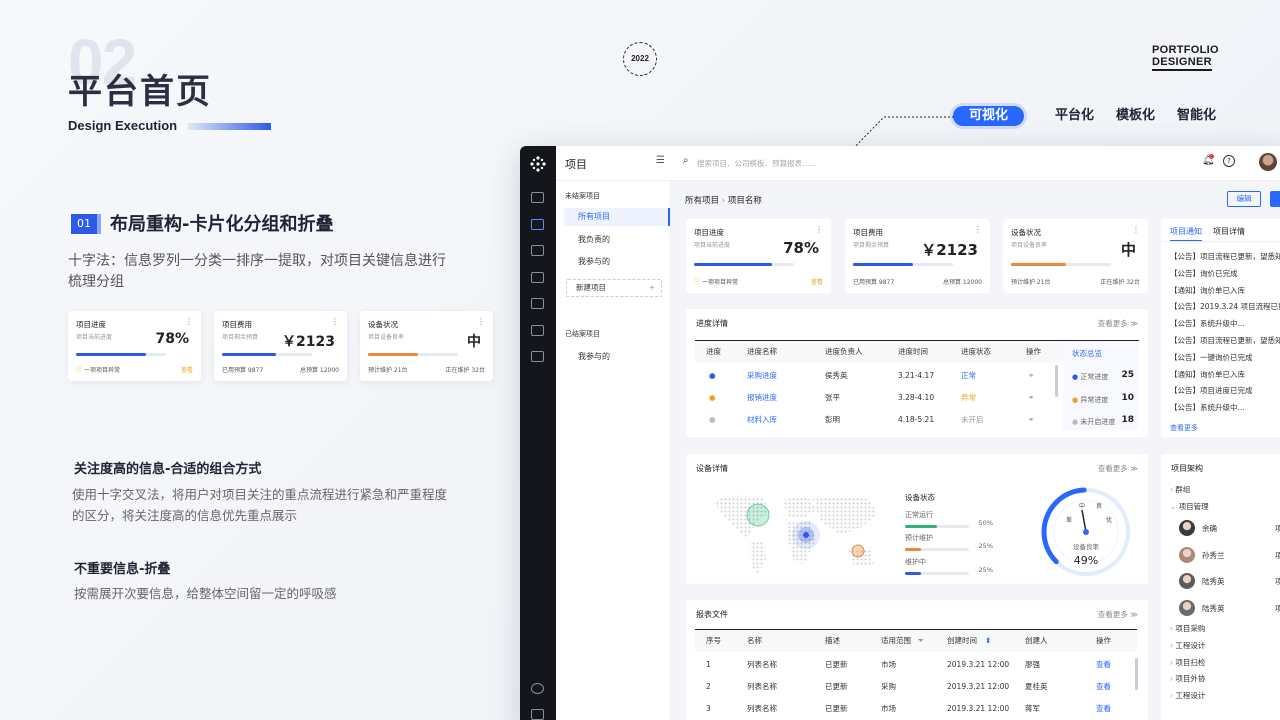 The height and width of the screenshot is (720, 1280). Describe the element at coordinates (537, 250) in the screenshot. I see `message-icon` at that location.